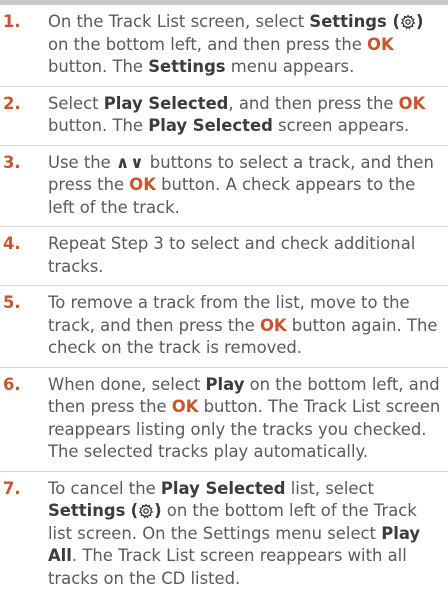 Image resolution: width=448 pixels, height=597 pixels. Describe the element at coordinates (178, 21) in the screenshot. I see `step-text: On the Track List screen, select` at that location.